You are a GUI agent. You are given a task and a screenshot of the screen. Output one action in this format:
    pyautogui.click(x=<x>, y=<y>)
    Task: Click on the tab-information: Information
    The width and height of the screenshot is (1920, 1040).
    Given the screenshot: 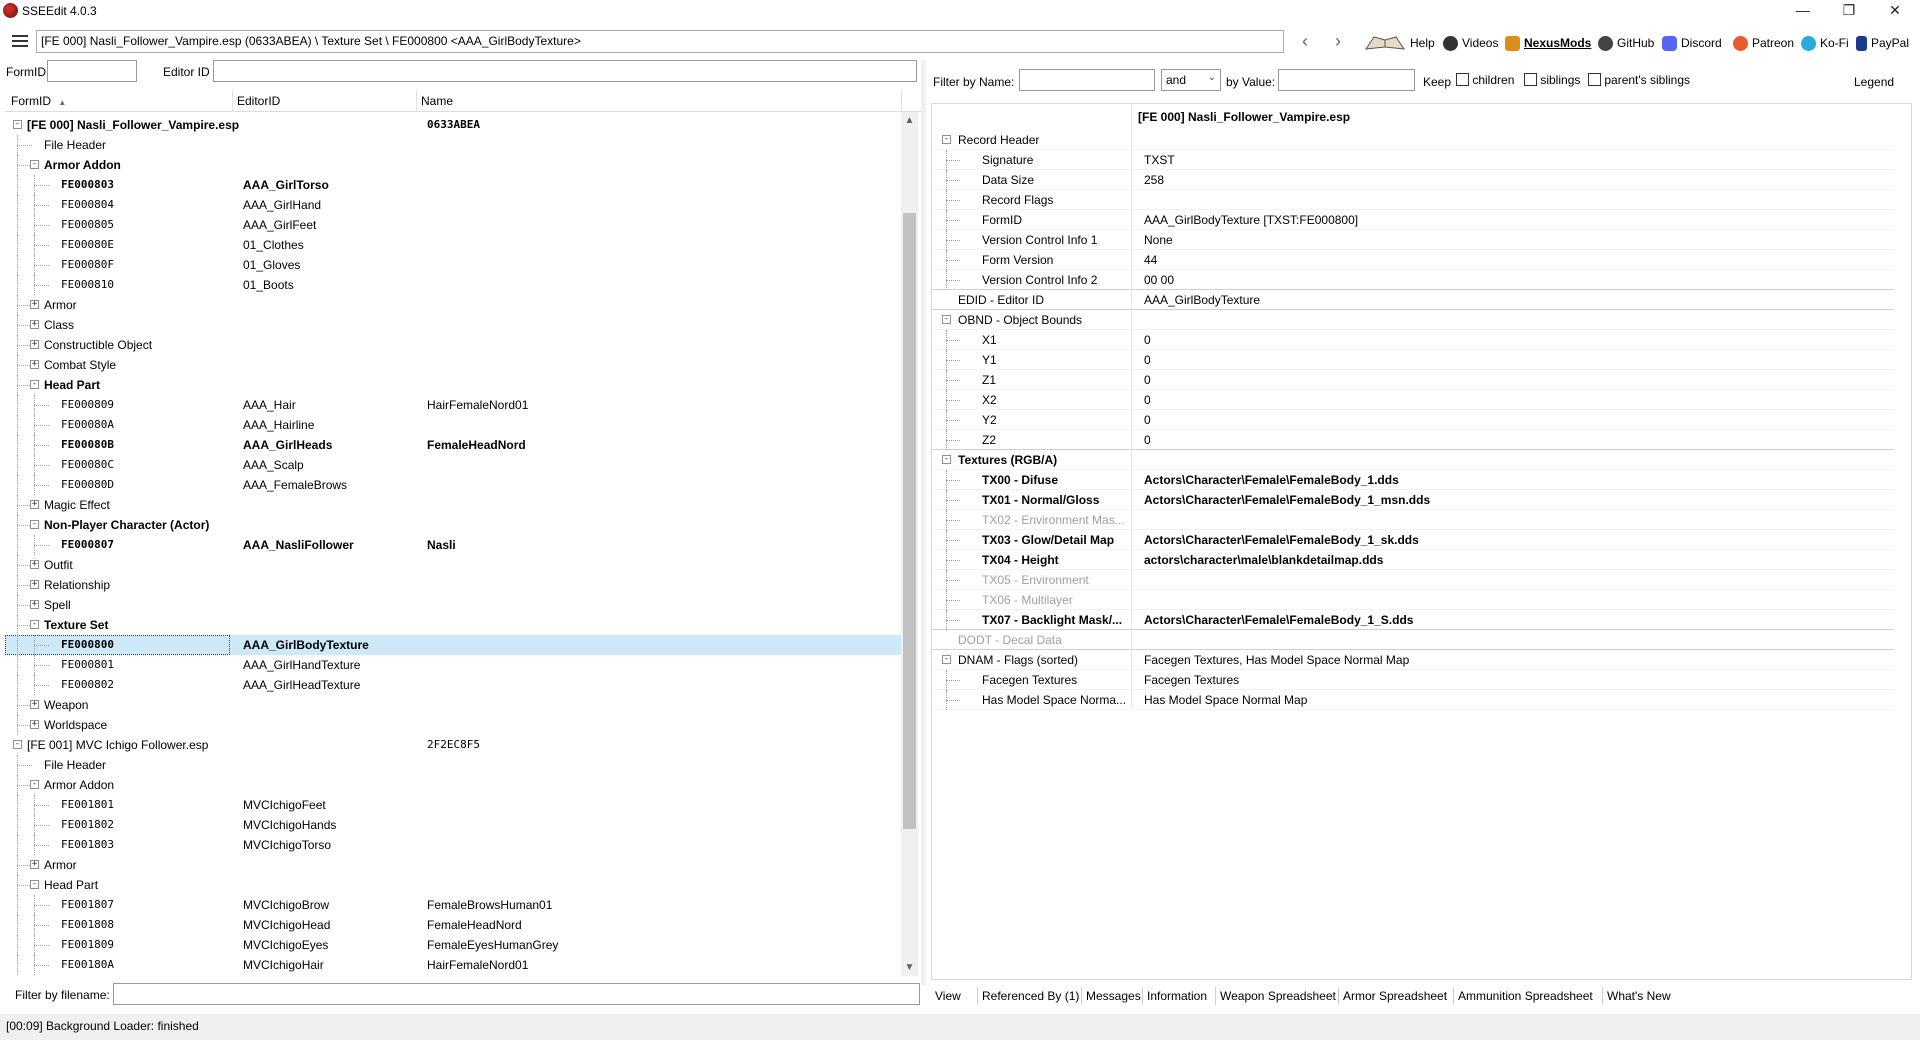 What is the action you would take?
    pyautogui.click(x=1177, y=996)
    